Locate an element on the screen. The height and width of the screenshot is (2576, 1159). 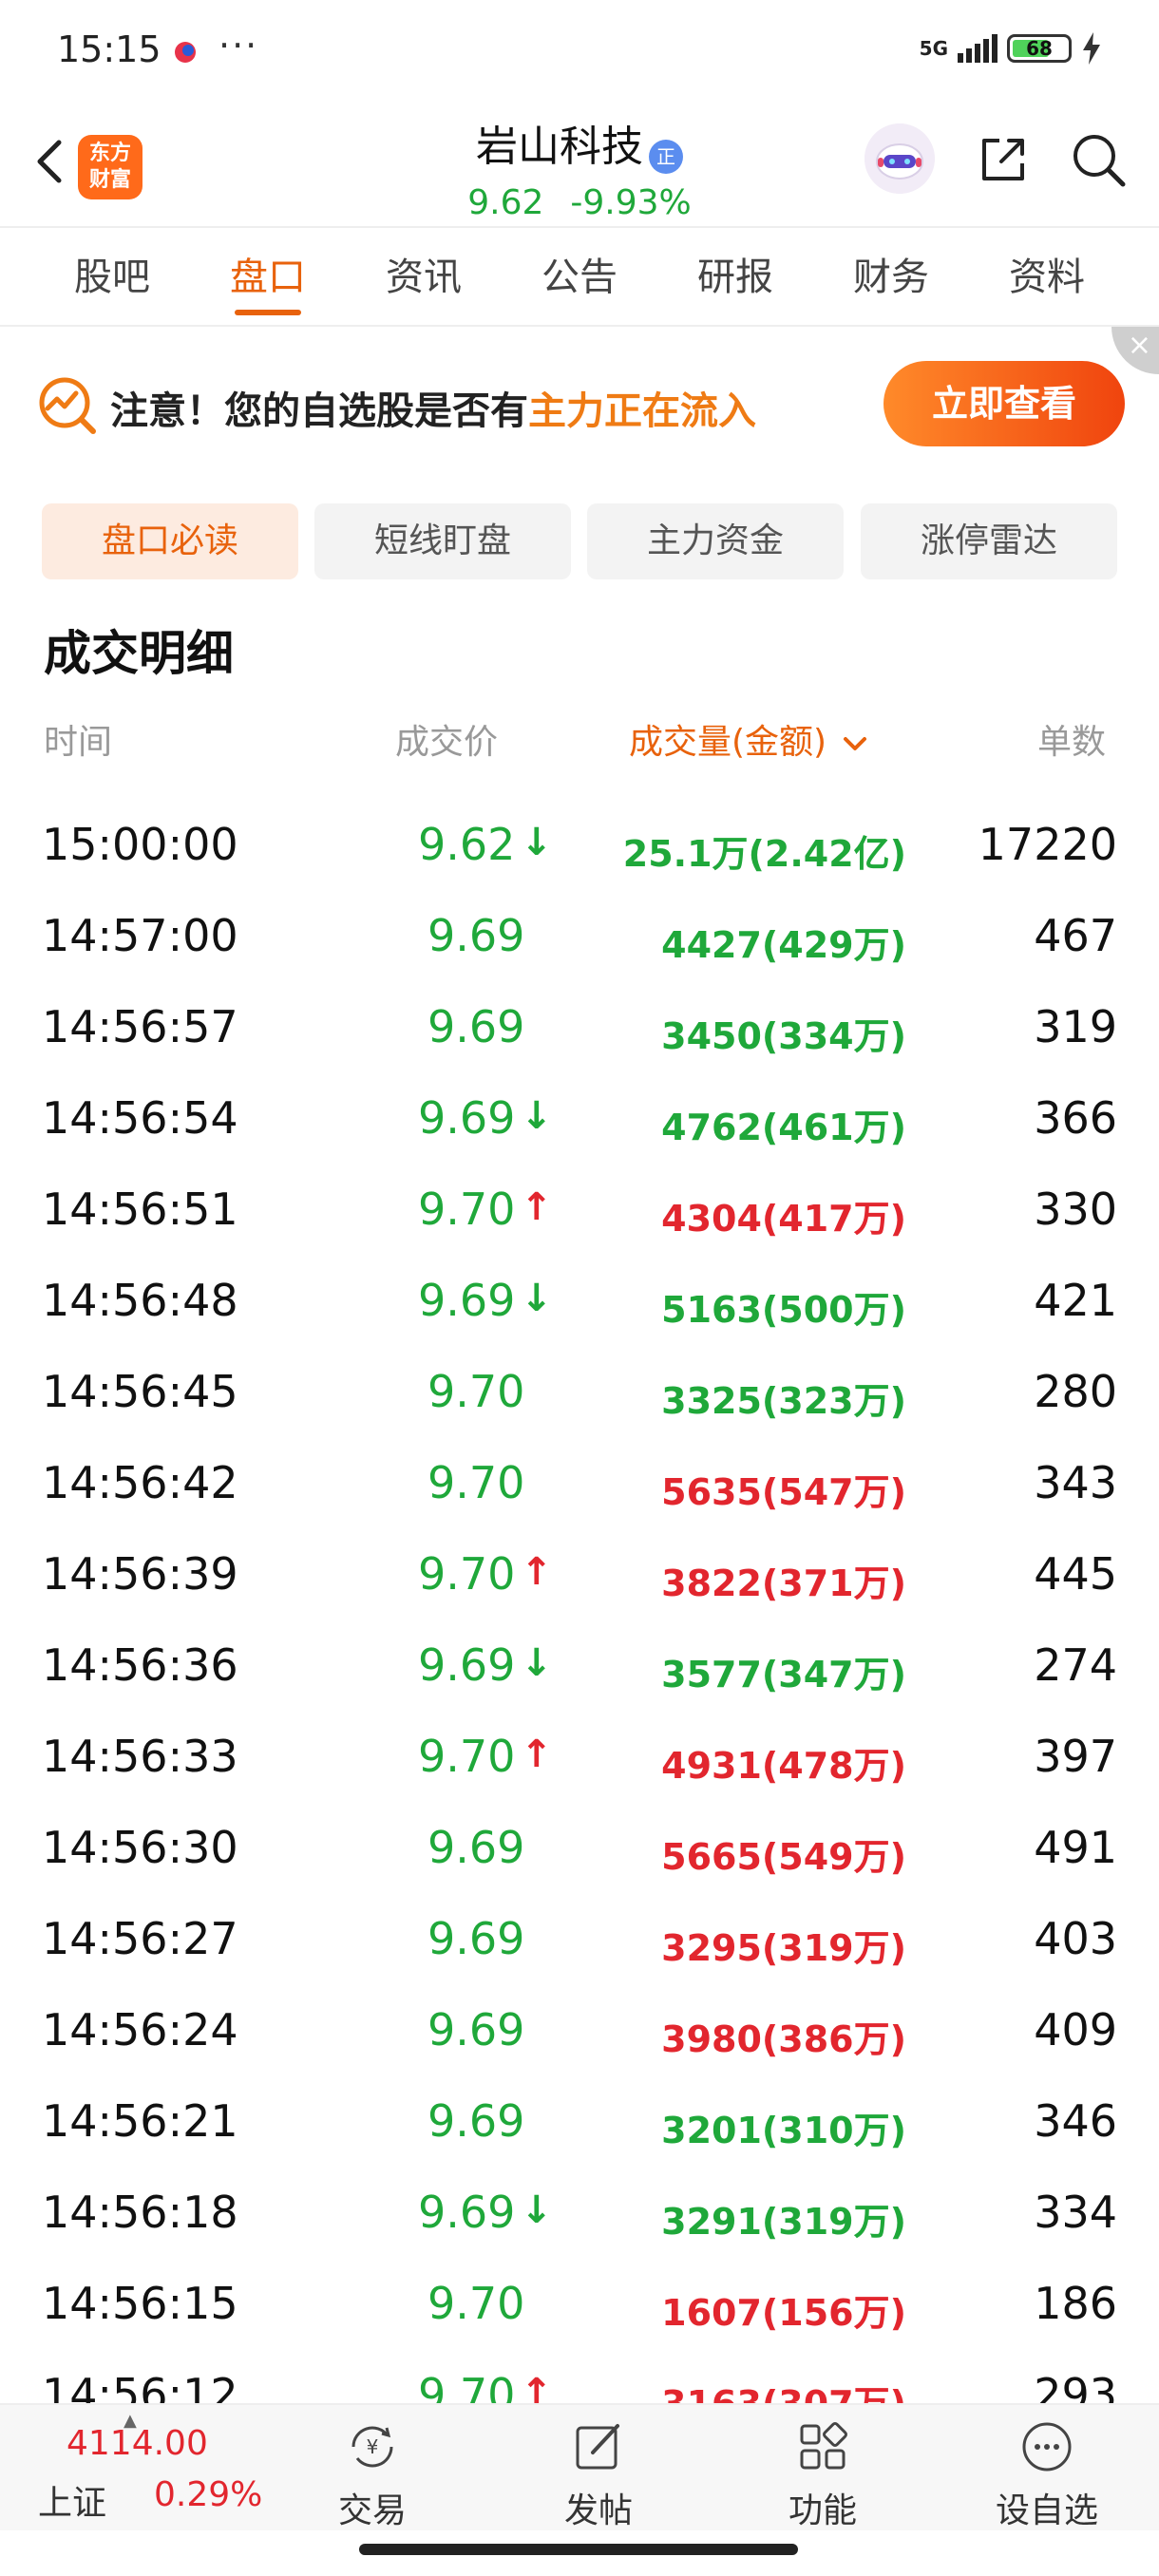
trade-time: 14:56:48 is located at coordinates (140, 1300).